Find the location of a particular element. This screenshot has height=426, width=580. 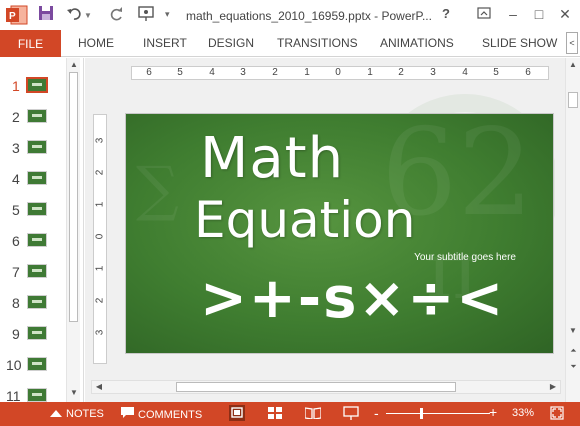

slide-thumbnail: 1 is located at coordinates (32, 86).